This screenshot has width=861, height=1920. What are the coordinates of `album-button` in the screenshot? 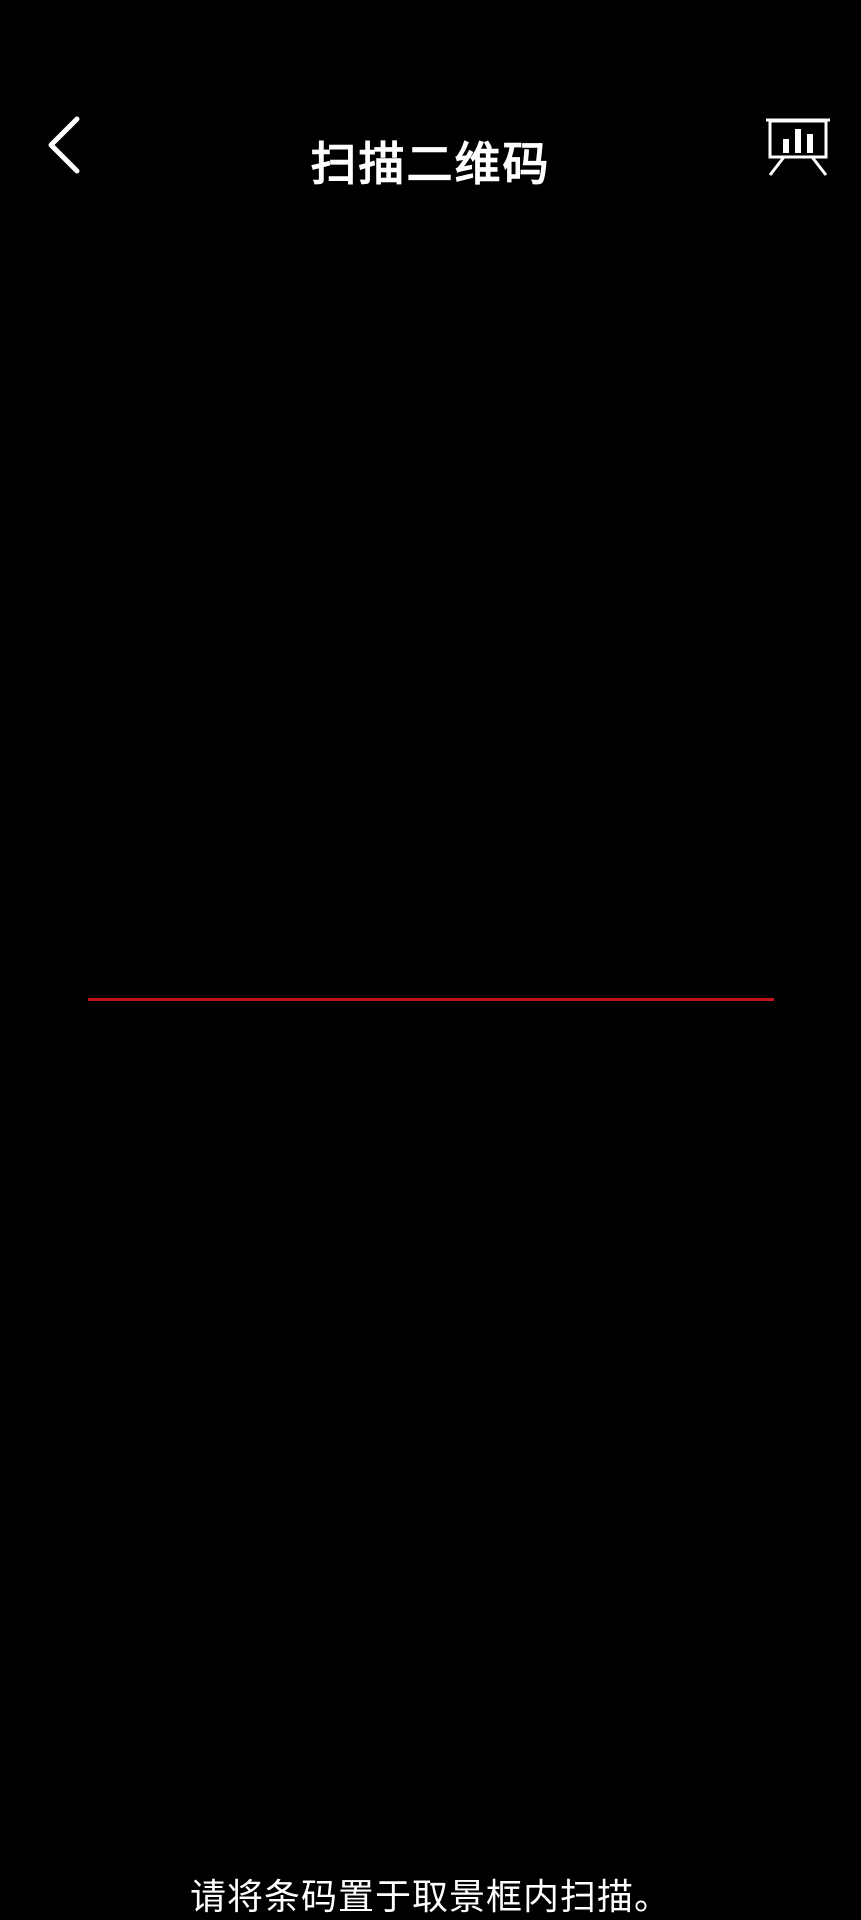 It's located at (798, 148).